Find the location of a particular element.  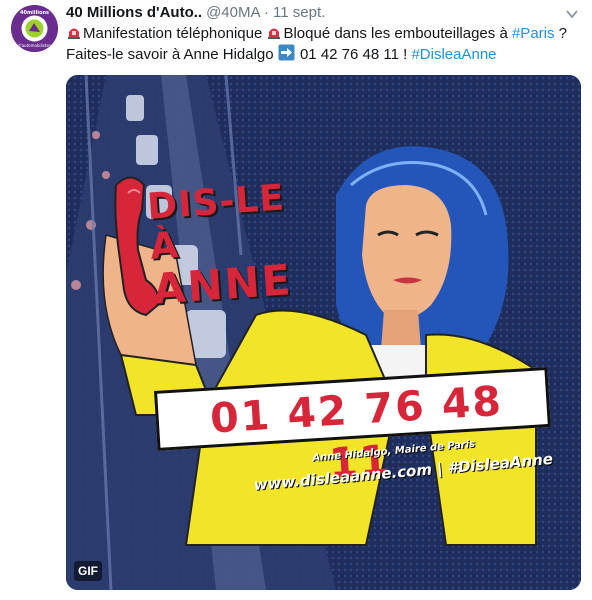

tweet-header: 40 Millions d'Auto.. @40MA · 11 sept. is located at coordinates (195, 13).